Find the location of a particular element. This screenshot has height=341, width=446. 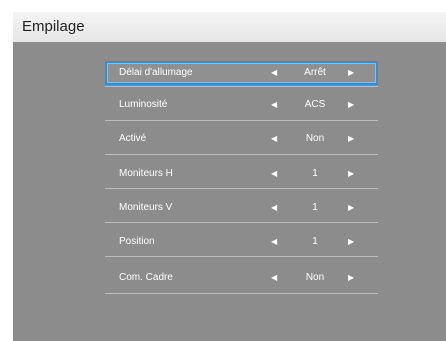

menu-item-com-cadre: Com. Cadre ◀ Non ▶ is located at coordinates (241, 278).